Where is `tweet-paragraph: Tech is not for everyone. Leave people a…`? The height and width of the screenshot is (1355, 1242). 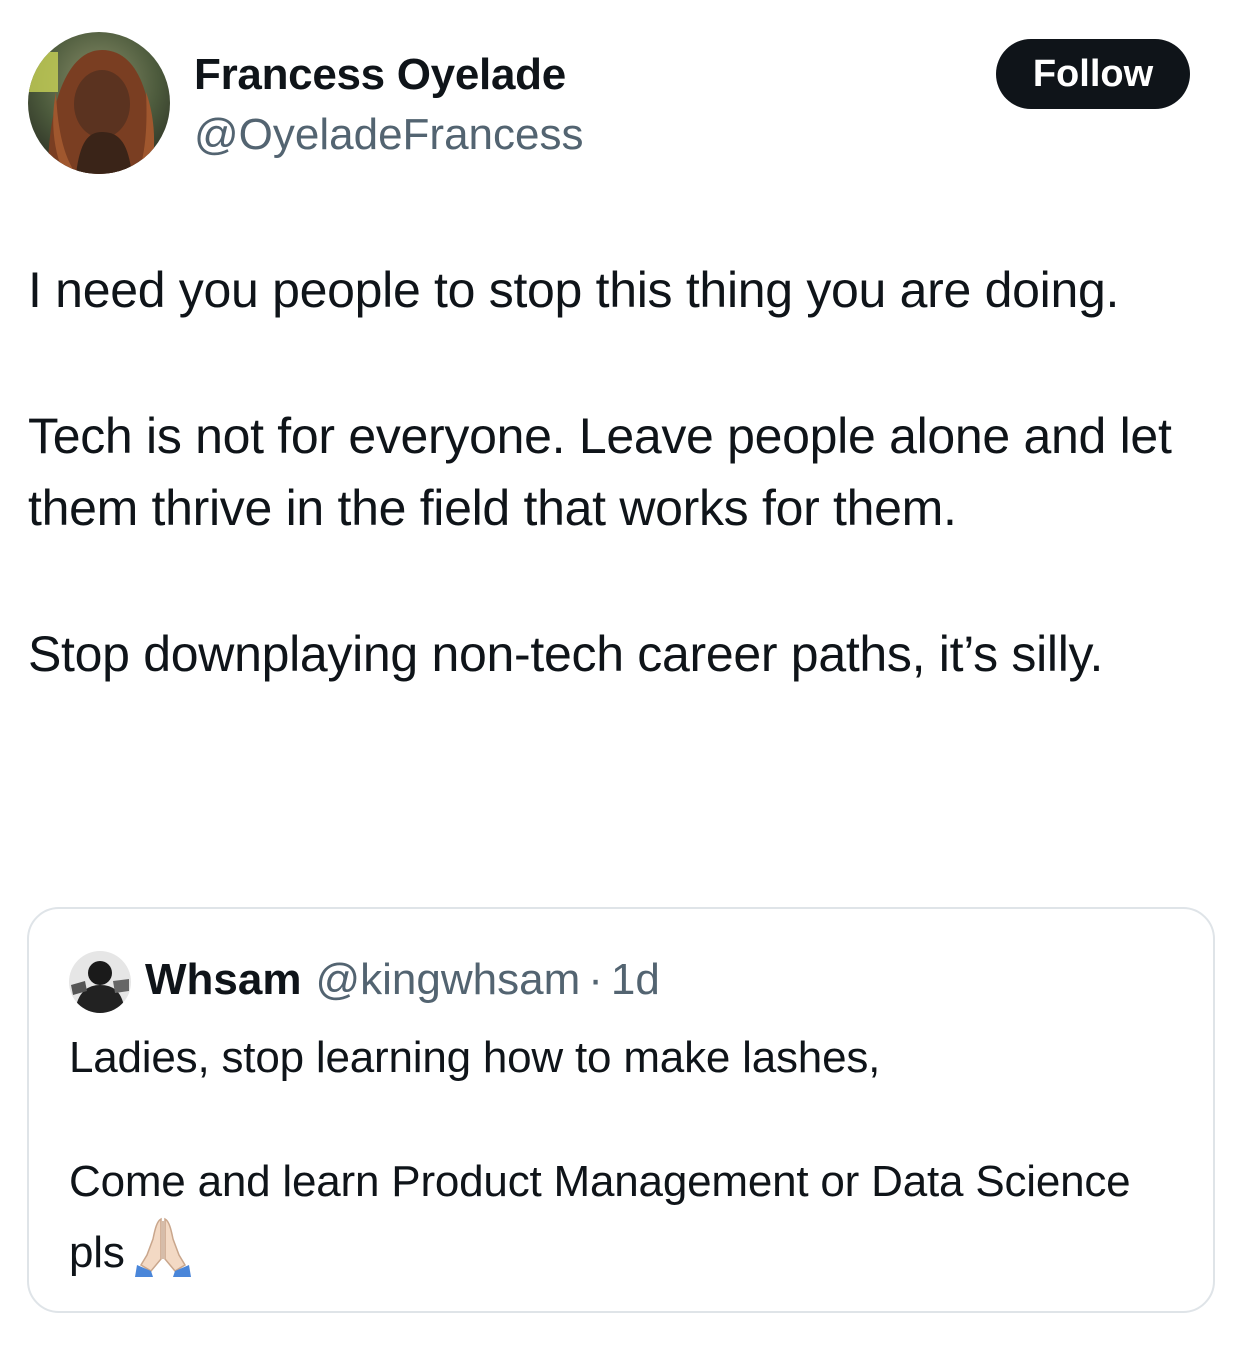 tweet-paragraph: Tech is not for everyone. Leave people a… is located at coordinates (600, 472).